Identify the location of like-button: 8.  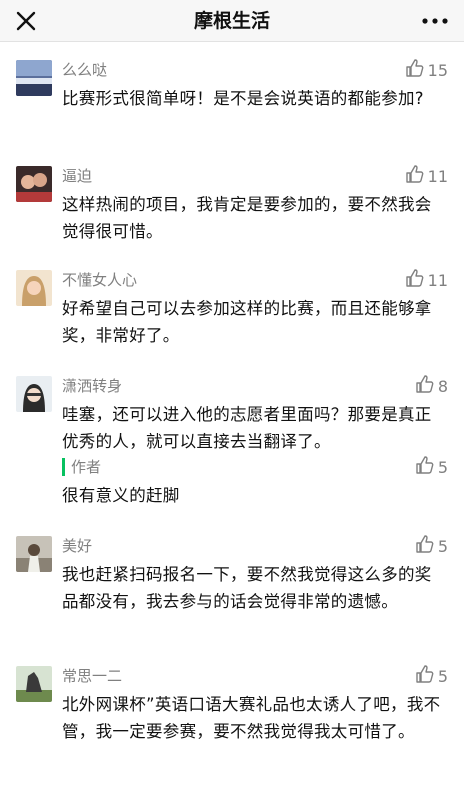
(431, 386).